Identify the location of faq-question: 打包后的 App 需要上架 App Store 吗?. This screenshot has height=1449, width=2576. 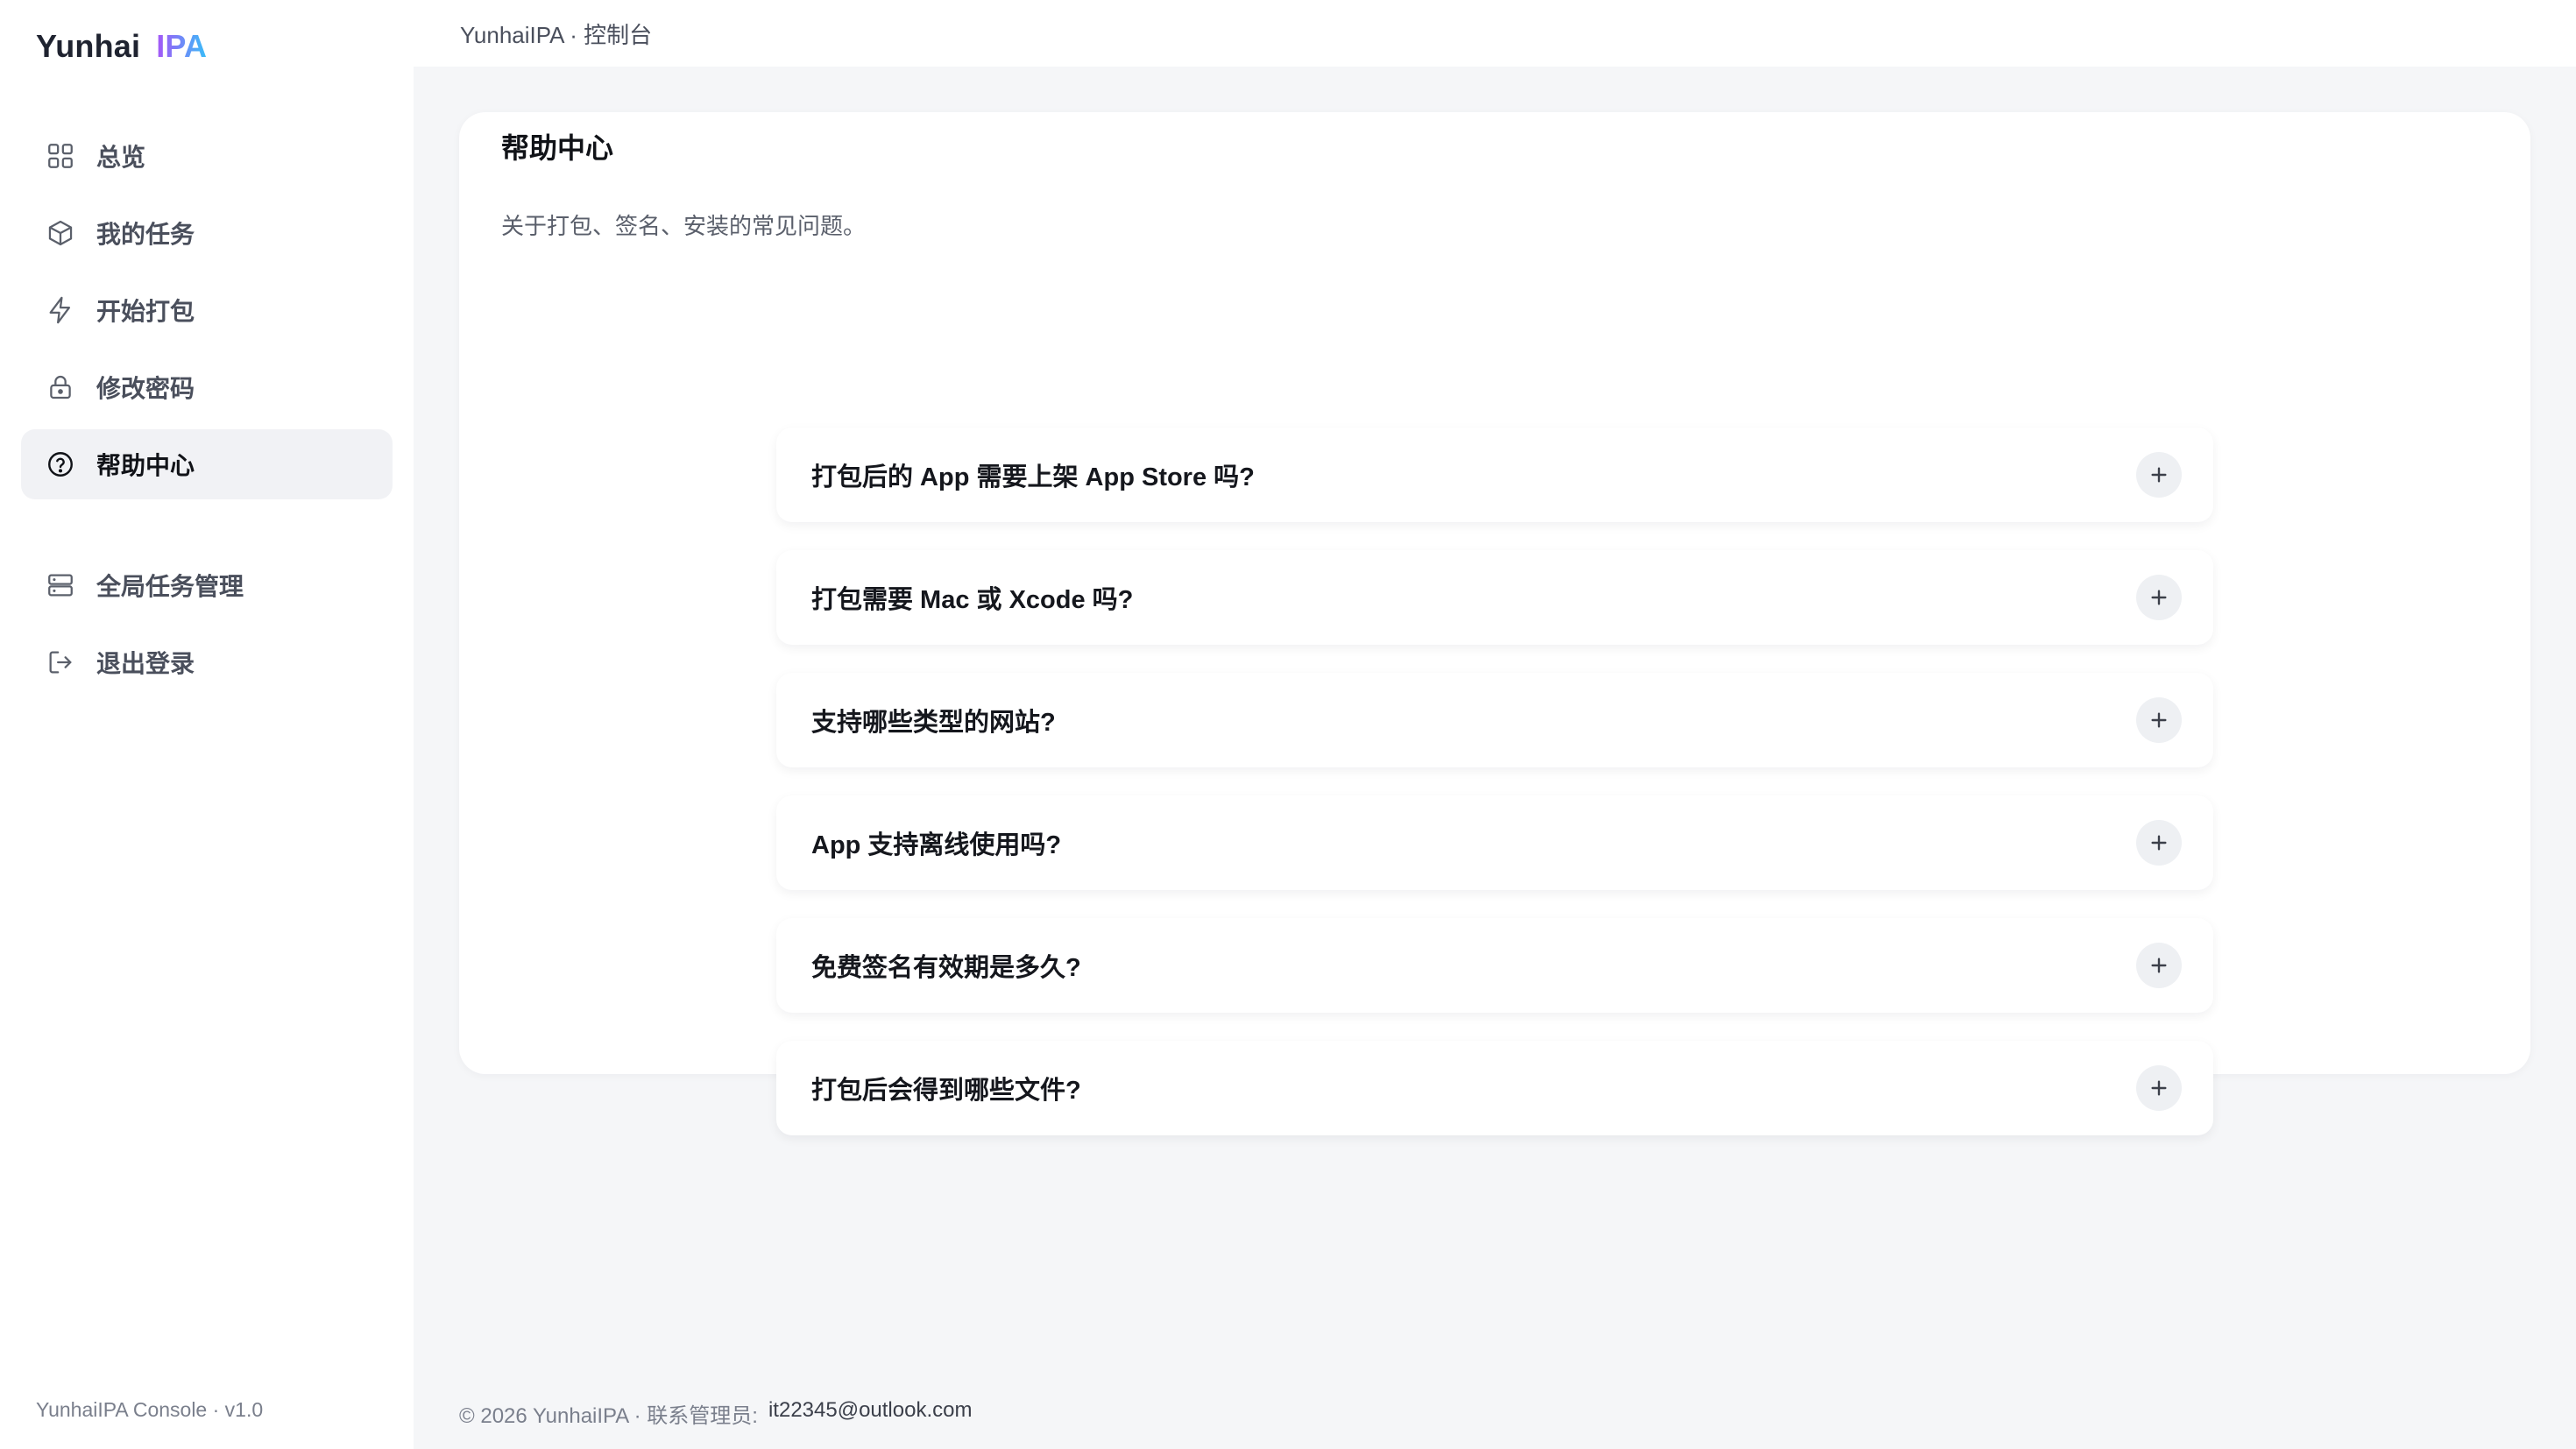
(1033, 477).